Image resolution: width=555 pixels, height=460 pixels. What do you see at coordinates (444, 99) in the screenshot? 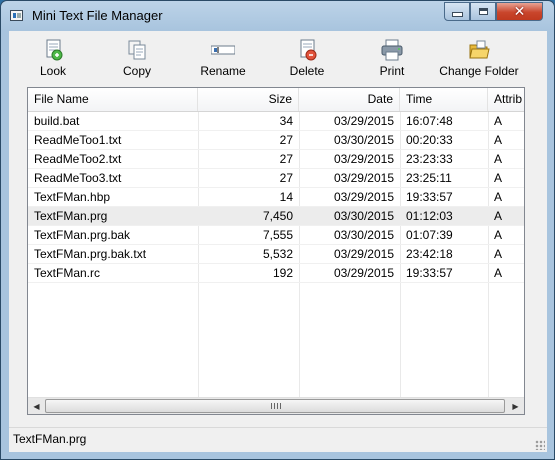
I see `column-header-time: Time` at bounding box center [444, 99].